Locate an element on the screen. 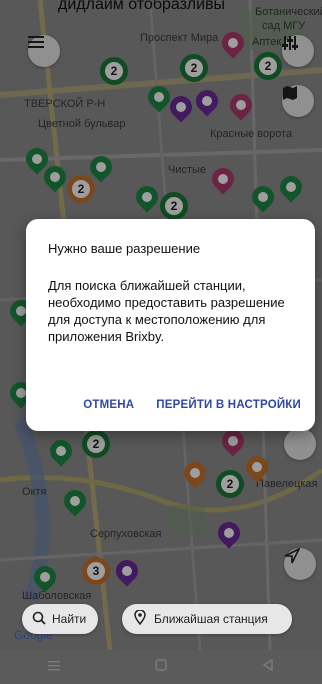 This screenshot has height=684, width=322. nearest-station-label: Ближайшая станция is located at coordinates (211, 619).